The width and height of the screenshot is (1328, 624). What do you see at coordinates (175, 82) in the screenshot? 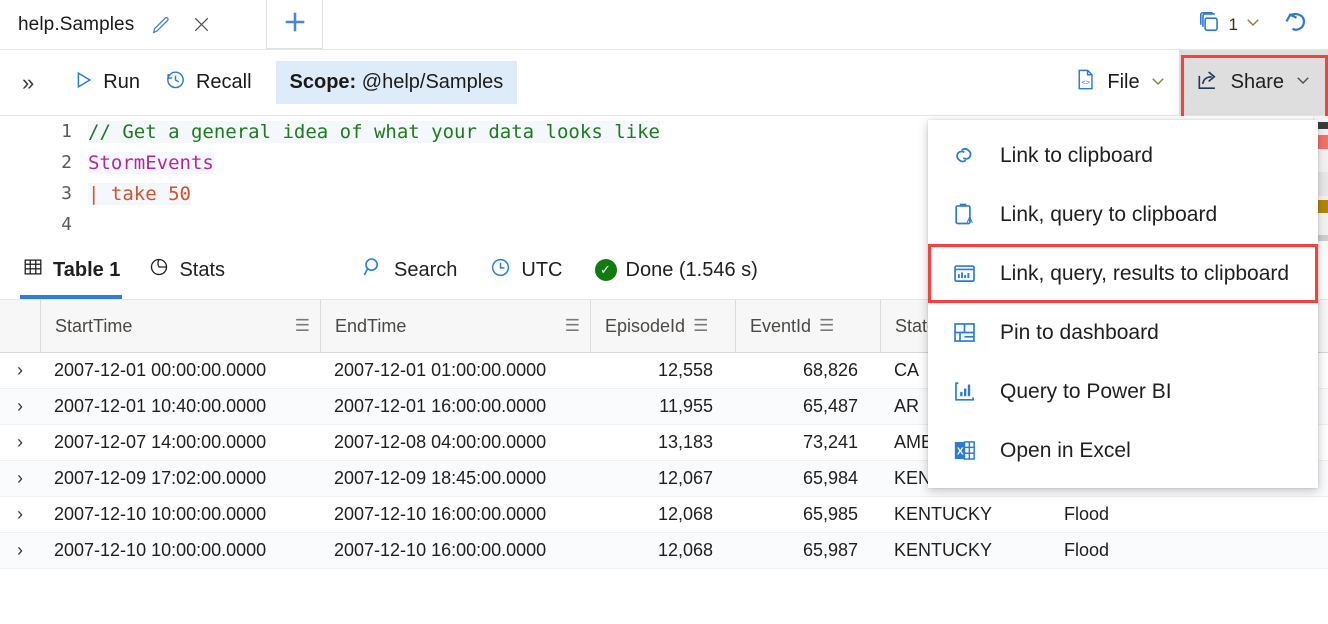
I see `recall-icon` at bounding box center [175, 82].